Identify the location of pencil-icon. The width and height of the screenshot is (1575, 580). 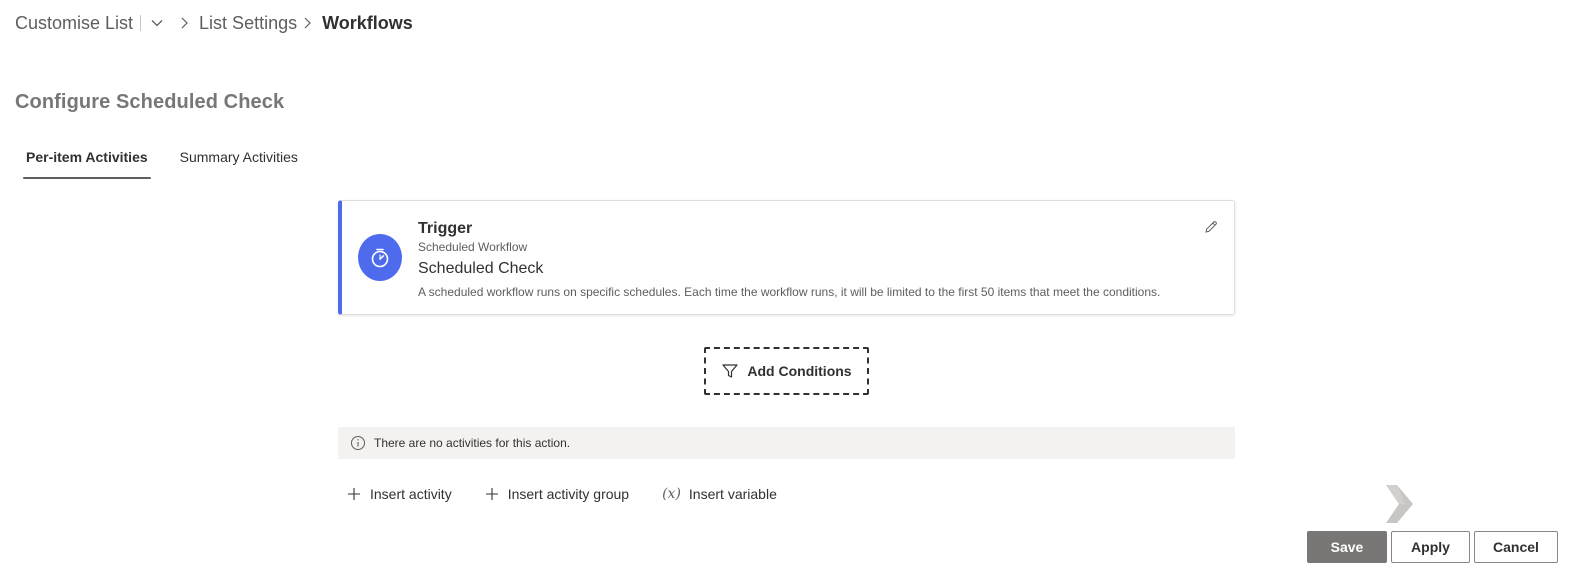
(1211, 227).